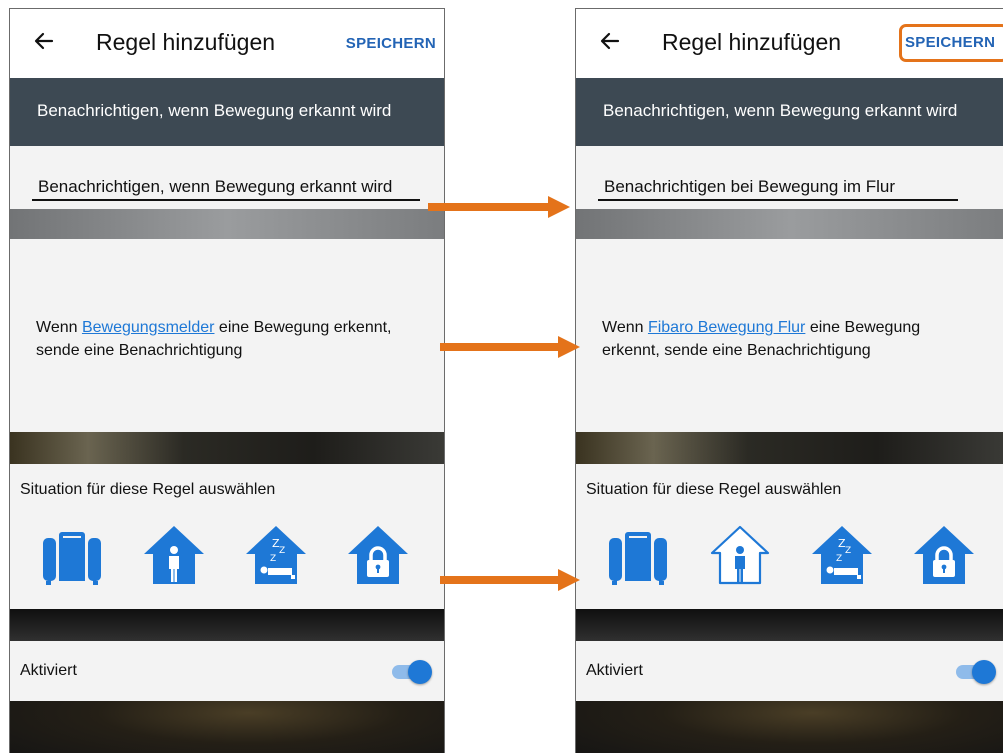 This screenshot has height=753, width=1003. What do you see at coordinates (726, 327) in the screenshot?
I see `device-link: Fibaro Bewegung Flur` at bounding box center [726, 327].